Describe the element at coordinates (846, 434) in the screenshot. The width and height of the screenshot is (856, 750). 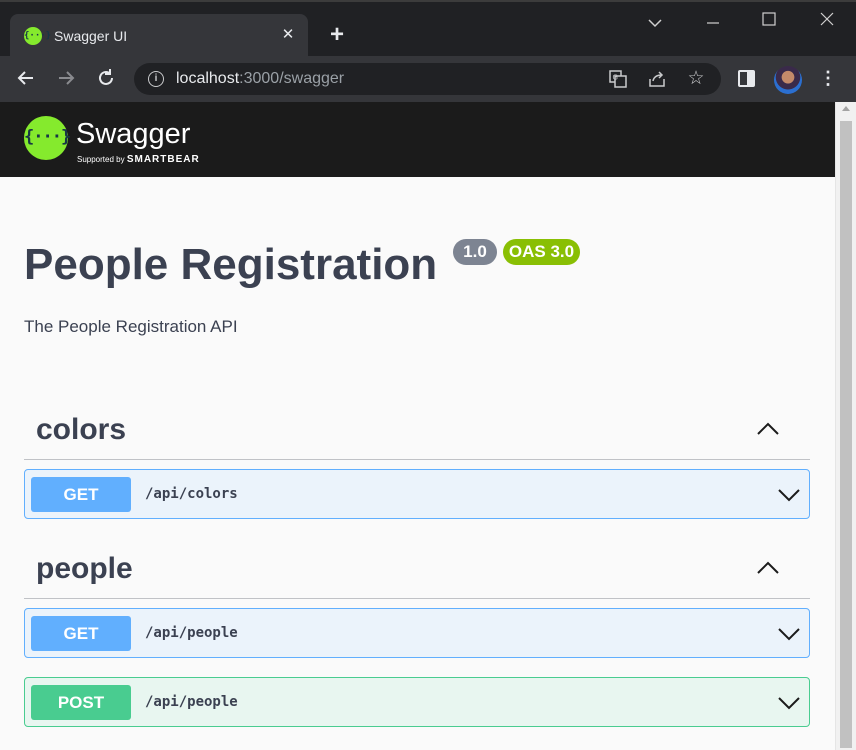
I see `scrollbar-thumb` at that location.